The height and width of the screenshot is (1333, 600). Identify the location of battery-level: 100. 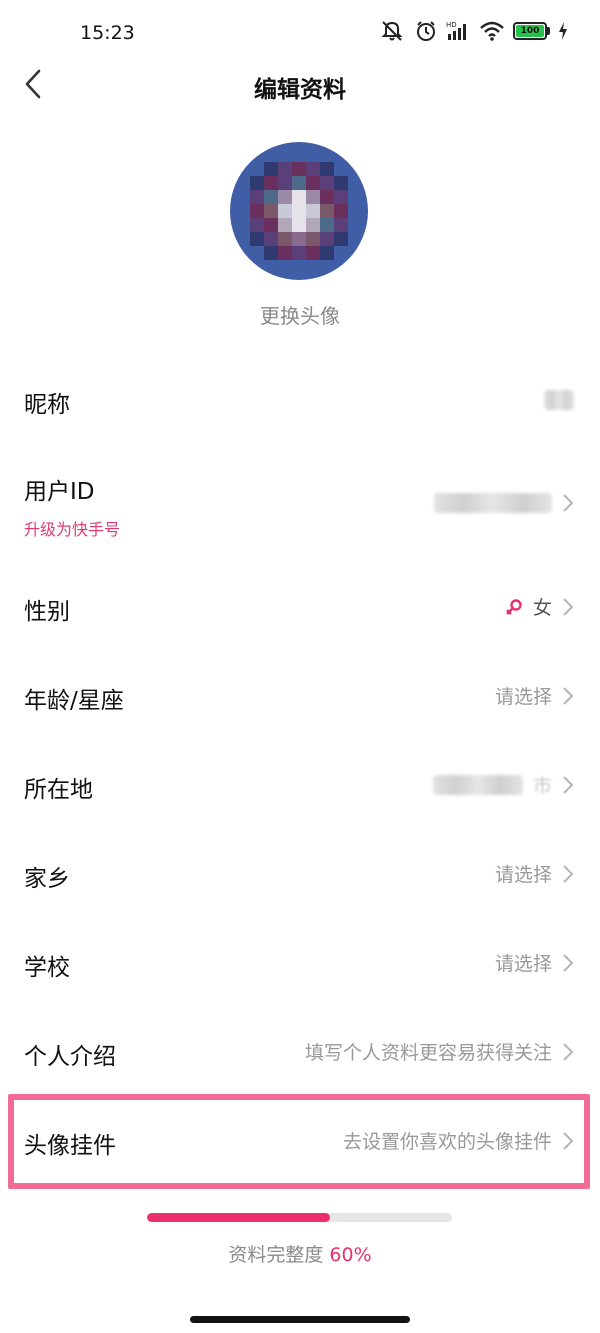
(530, 31).